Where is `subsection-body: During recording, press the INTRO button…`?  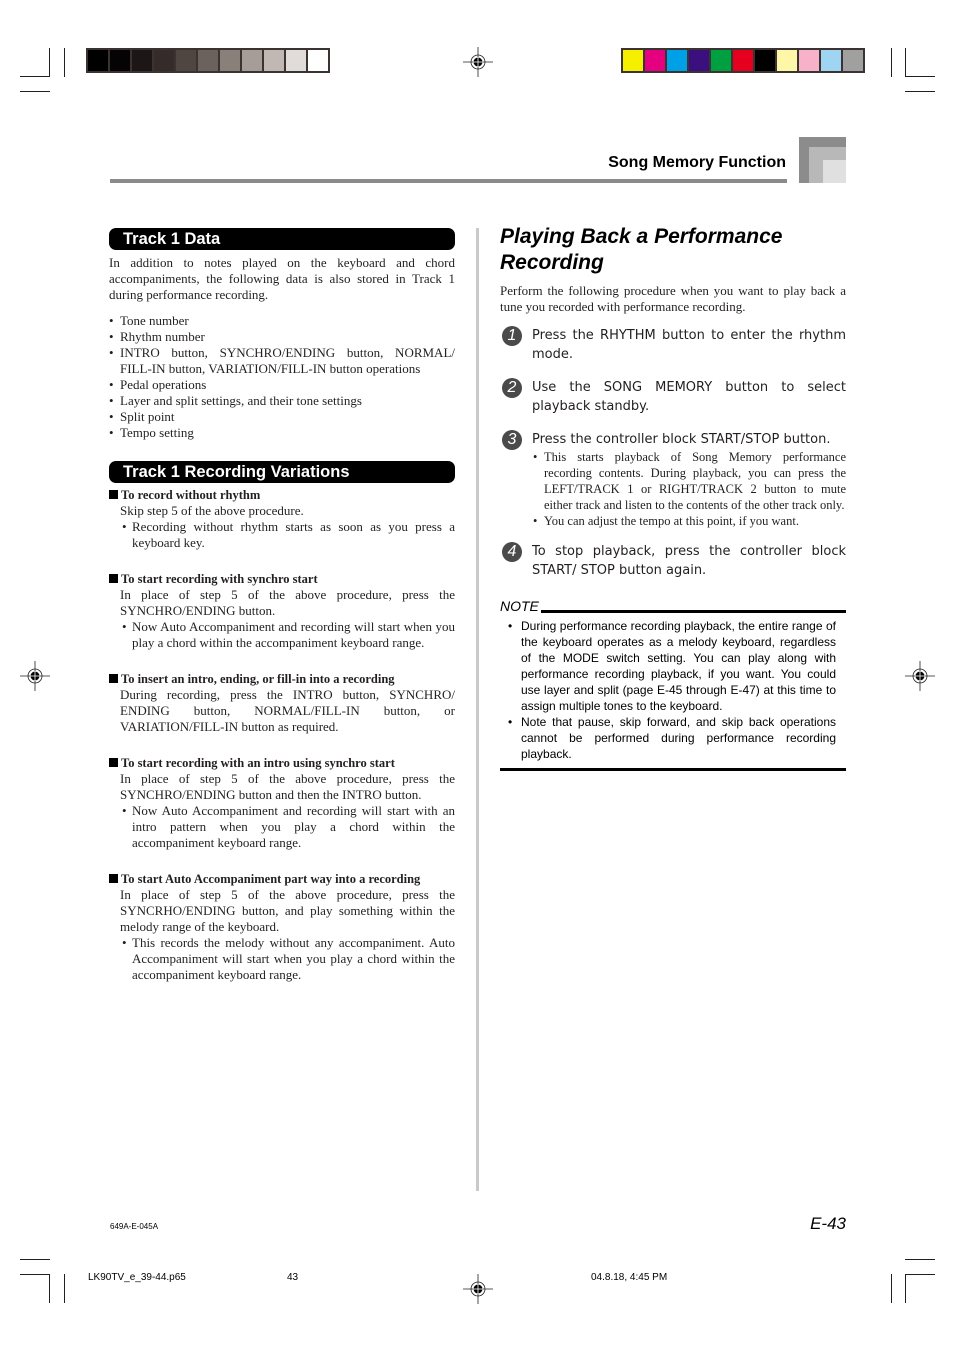
subsection-body: During recording, press the INTRO button… is located at coordinates (287, 710).